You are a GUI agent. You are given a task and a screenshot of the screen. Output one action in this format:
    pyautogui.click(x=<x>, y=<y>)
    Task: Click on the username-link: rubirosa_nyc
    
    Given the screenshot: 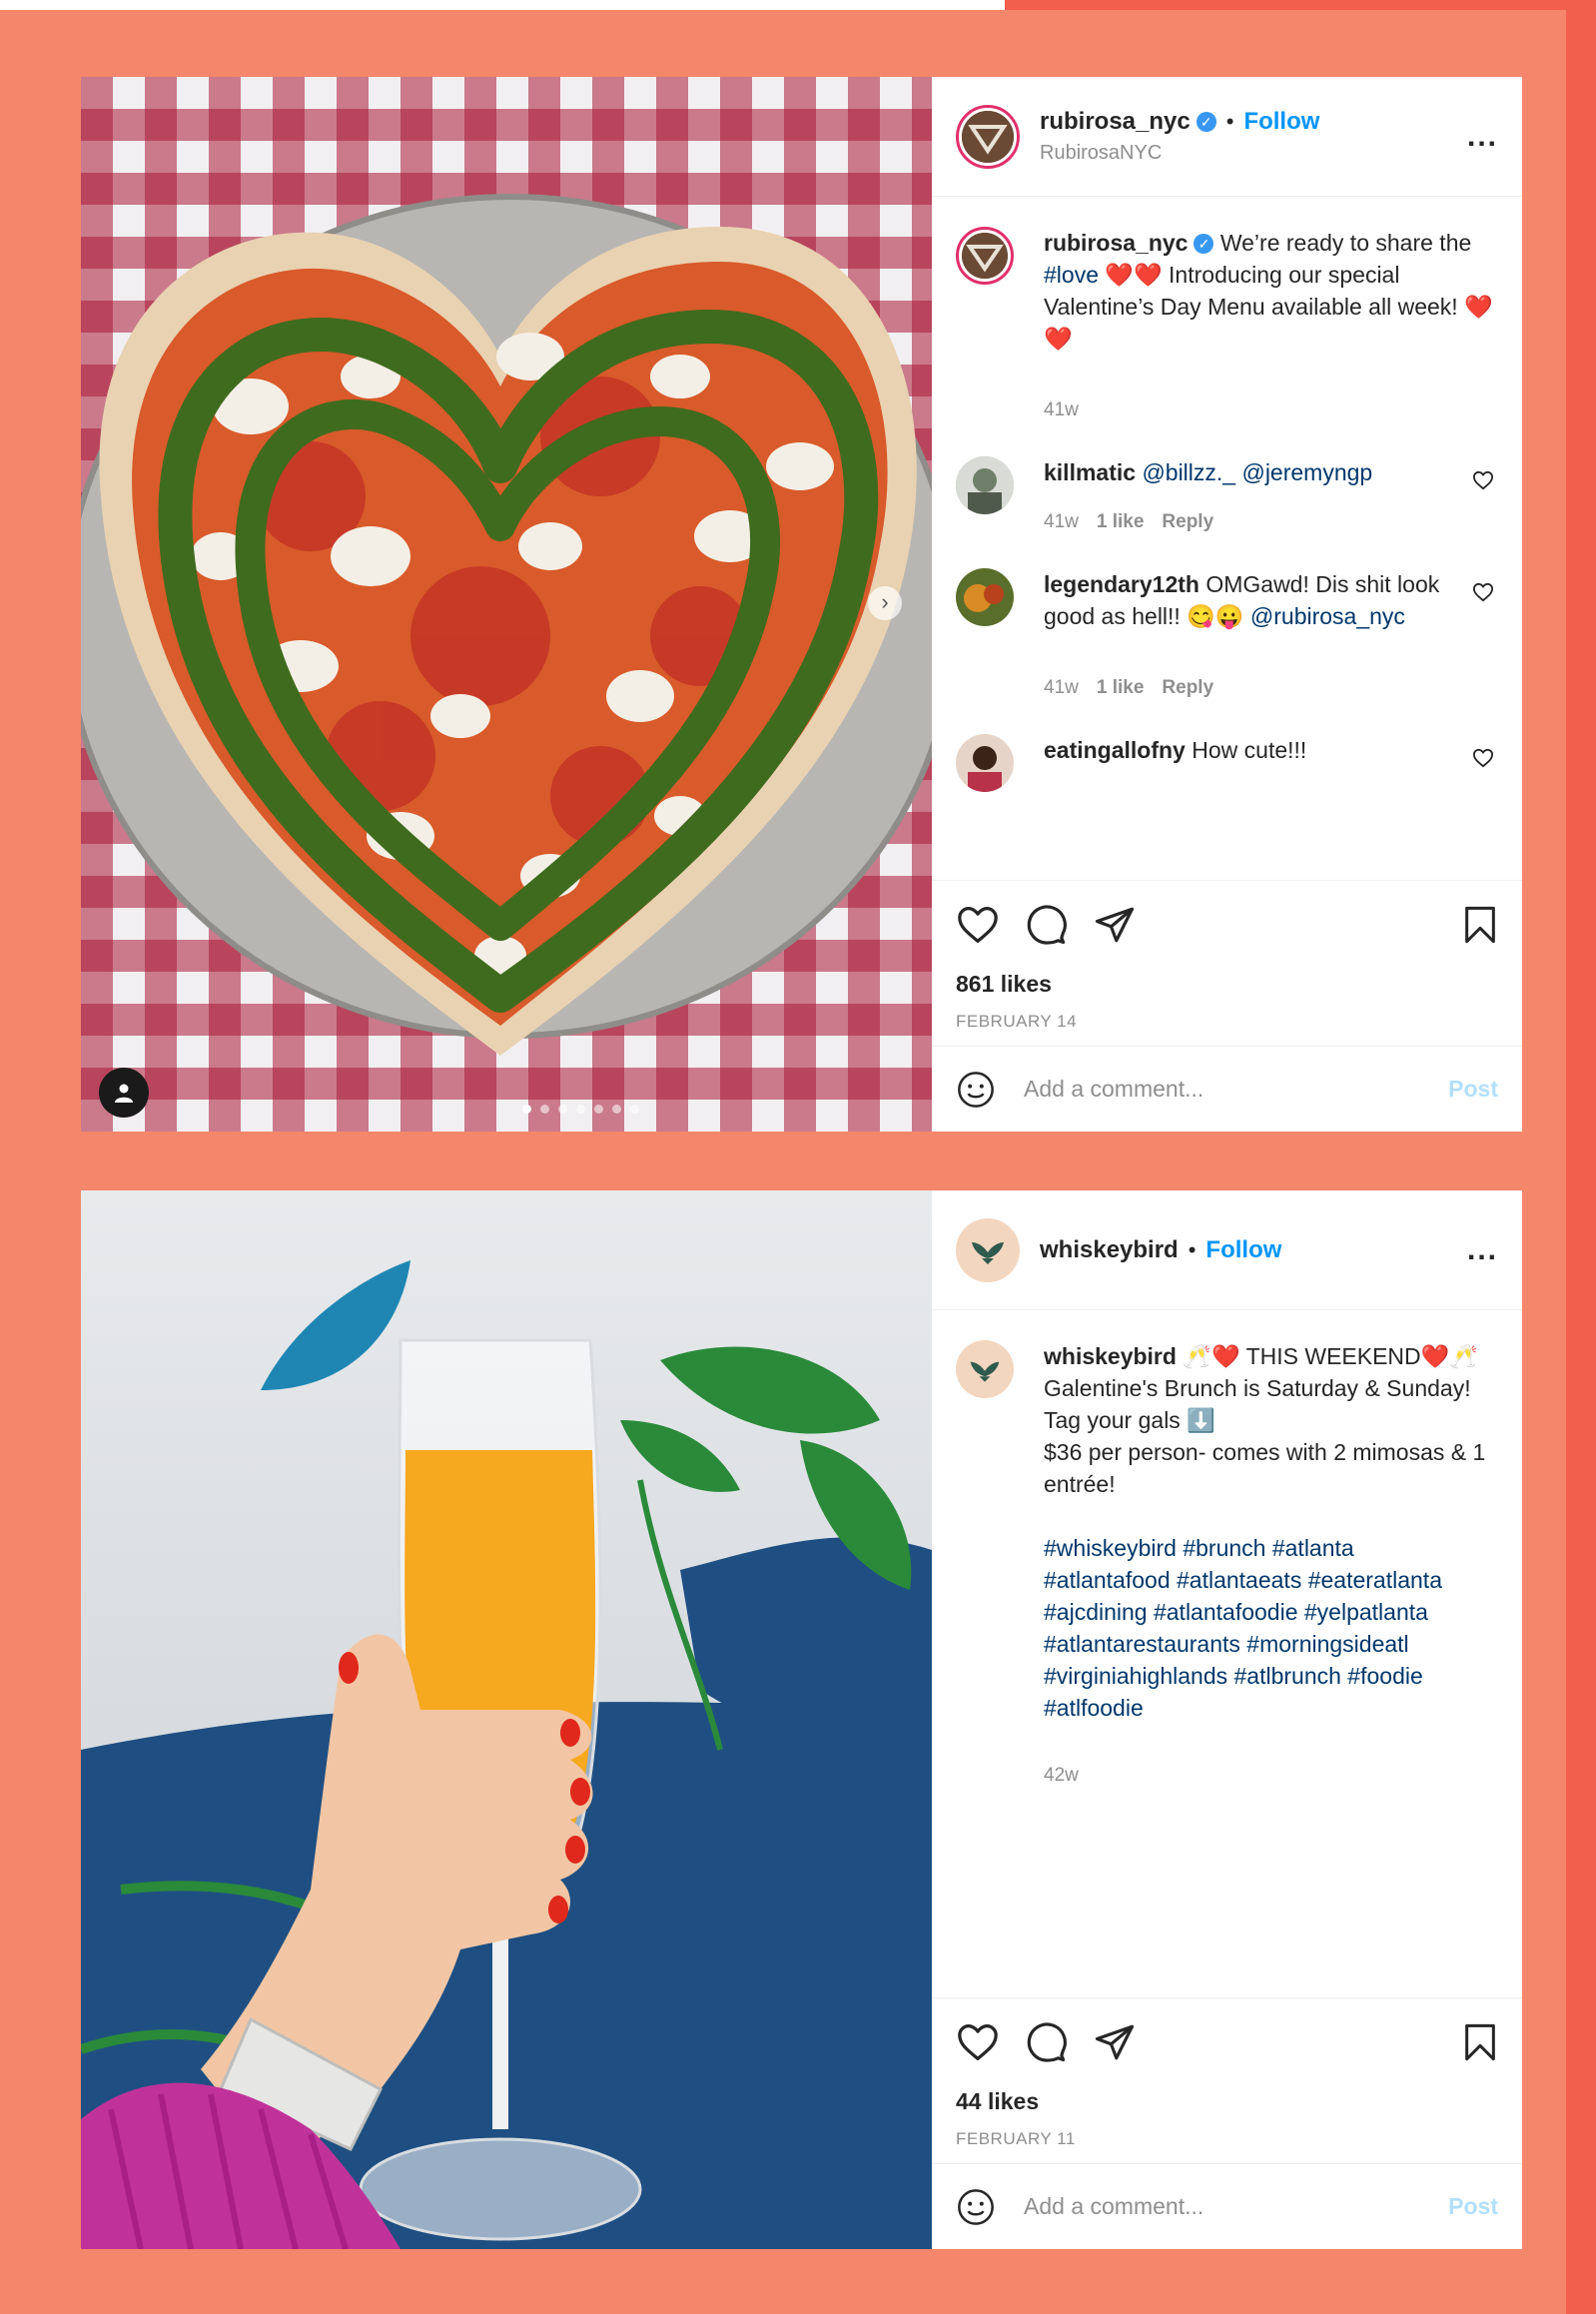 What is the action you would take?
    pyautogui.click(x=1115, y=121)
    